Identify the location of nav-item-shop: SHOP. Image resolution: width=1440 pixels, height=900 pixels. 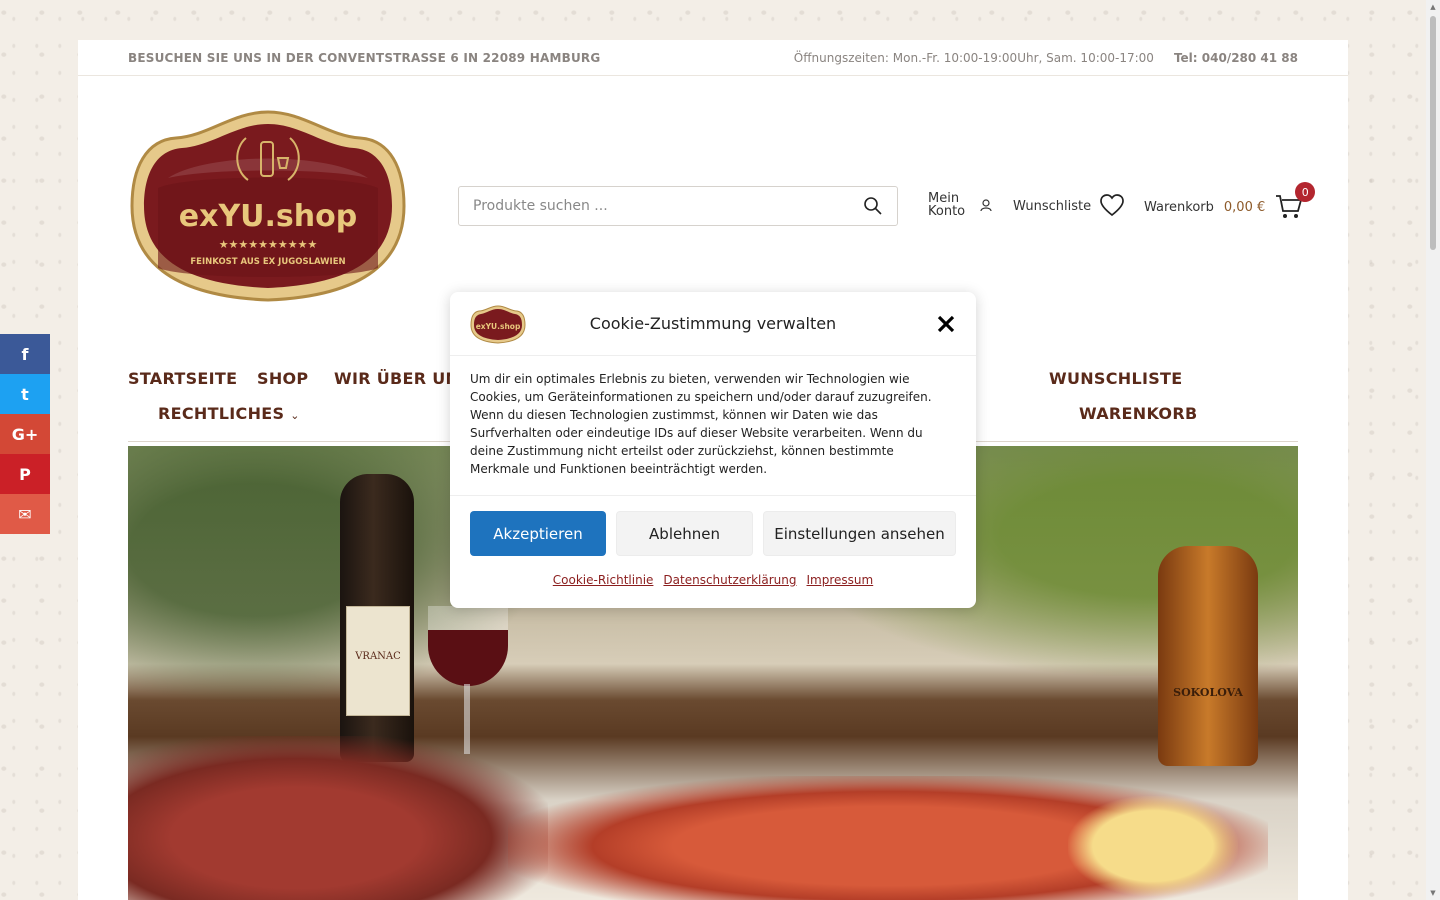
(282, 378).